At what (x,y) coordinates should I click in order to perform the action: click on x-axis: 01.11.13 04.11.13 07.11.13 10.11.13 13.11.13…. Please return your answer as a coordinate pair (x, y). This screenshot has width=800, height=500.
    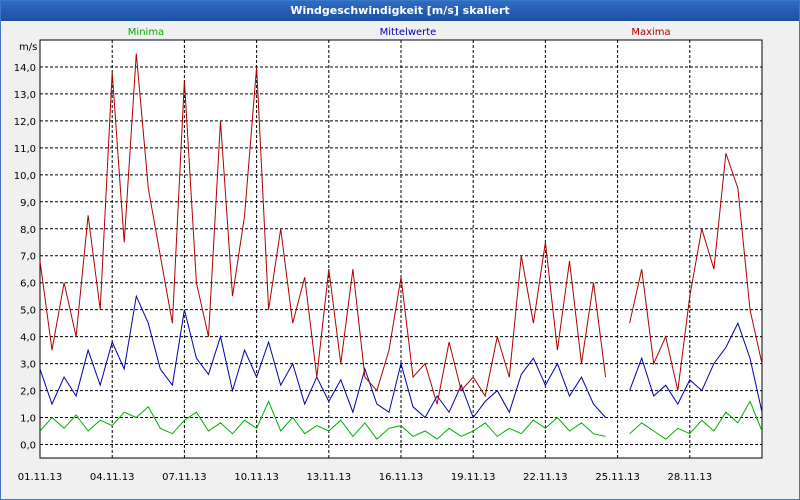
    Looking at the image, I should click on (365, 477).